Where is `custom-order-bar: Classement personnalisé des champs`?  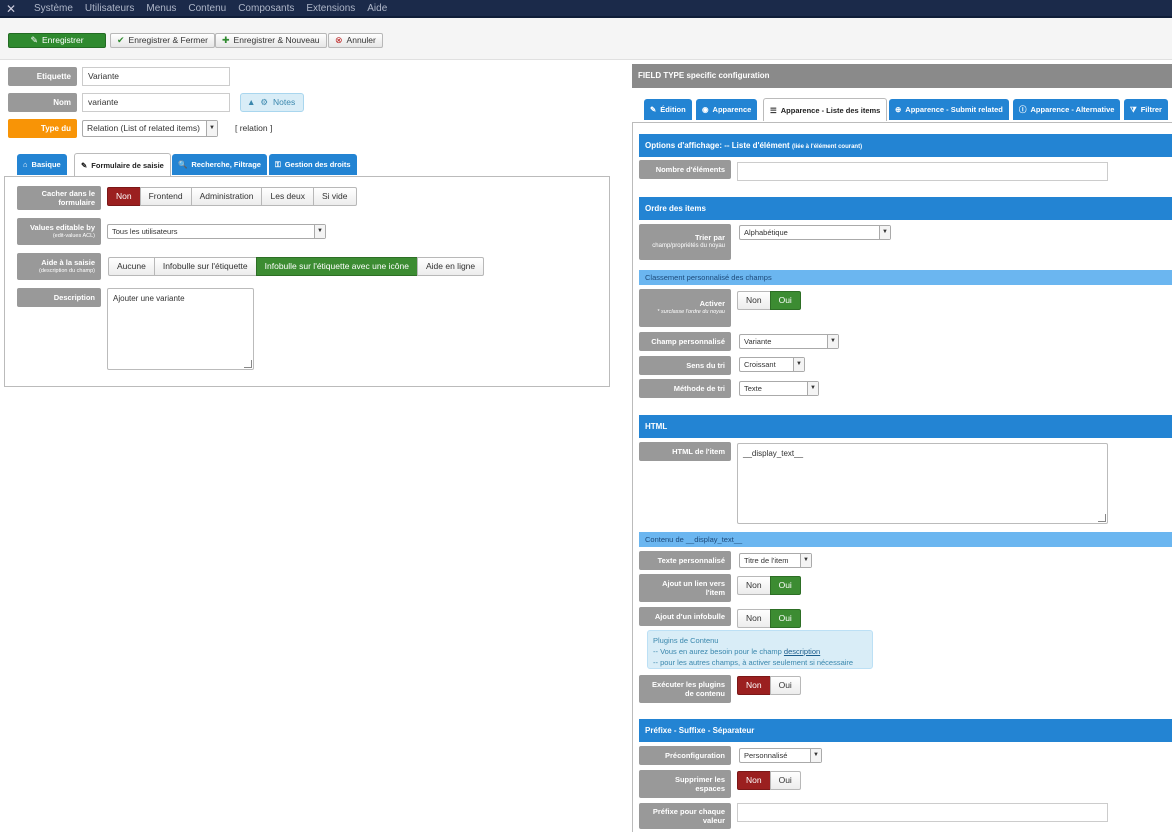 custom-order-bar: Classement personnalisé des champs is located at coordinates (905, 277).